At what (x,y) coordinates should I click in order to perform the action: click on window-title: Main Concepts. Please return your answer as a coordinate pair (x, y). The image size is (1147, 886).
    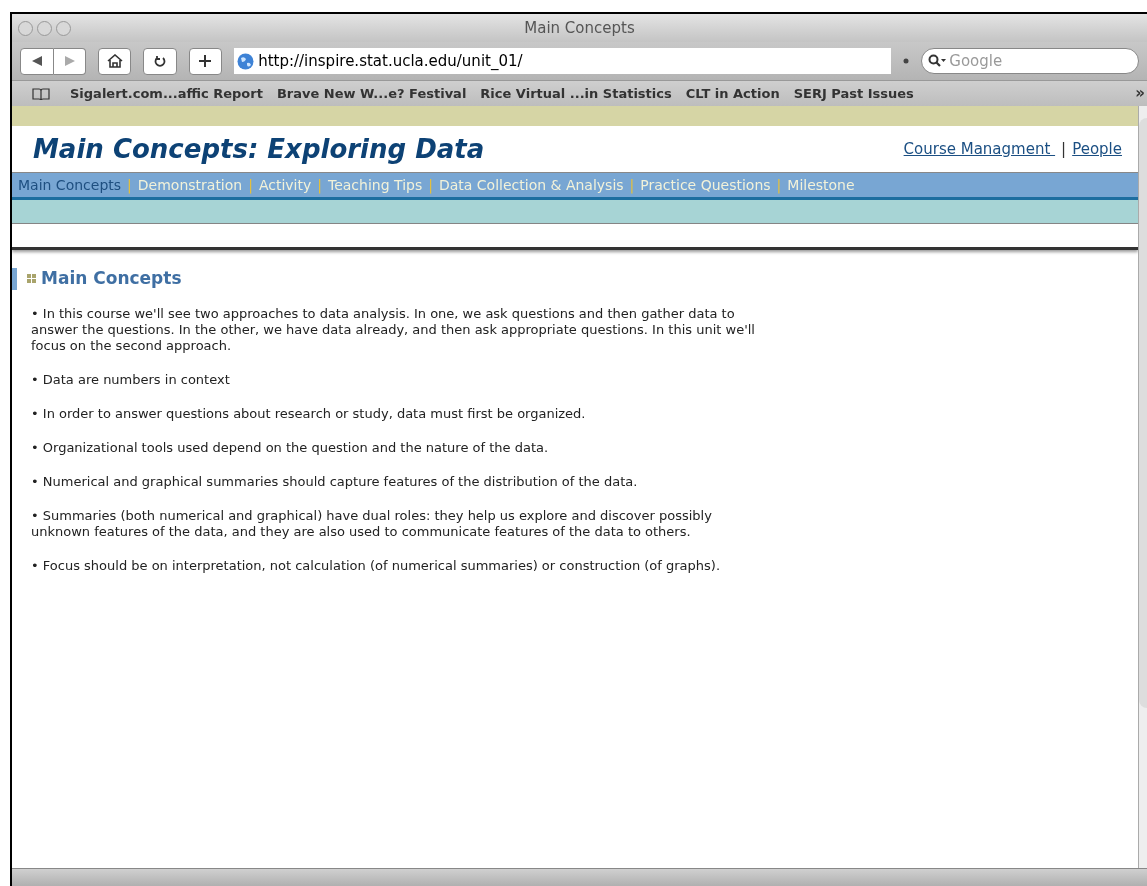
    Looking at the image, I should click on (579, 28).